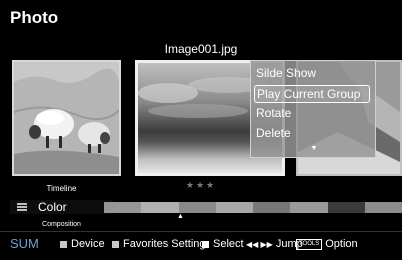  I want to click on current-filename: Image001.jpg, so click(201, 49).